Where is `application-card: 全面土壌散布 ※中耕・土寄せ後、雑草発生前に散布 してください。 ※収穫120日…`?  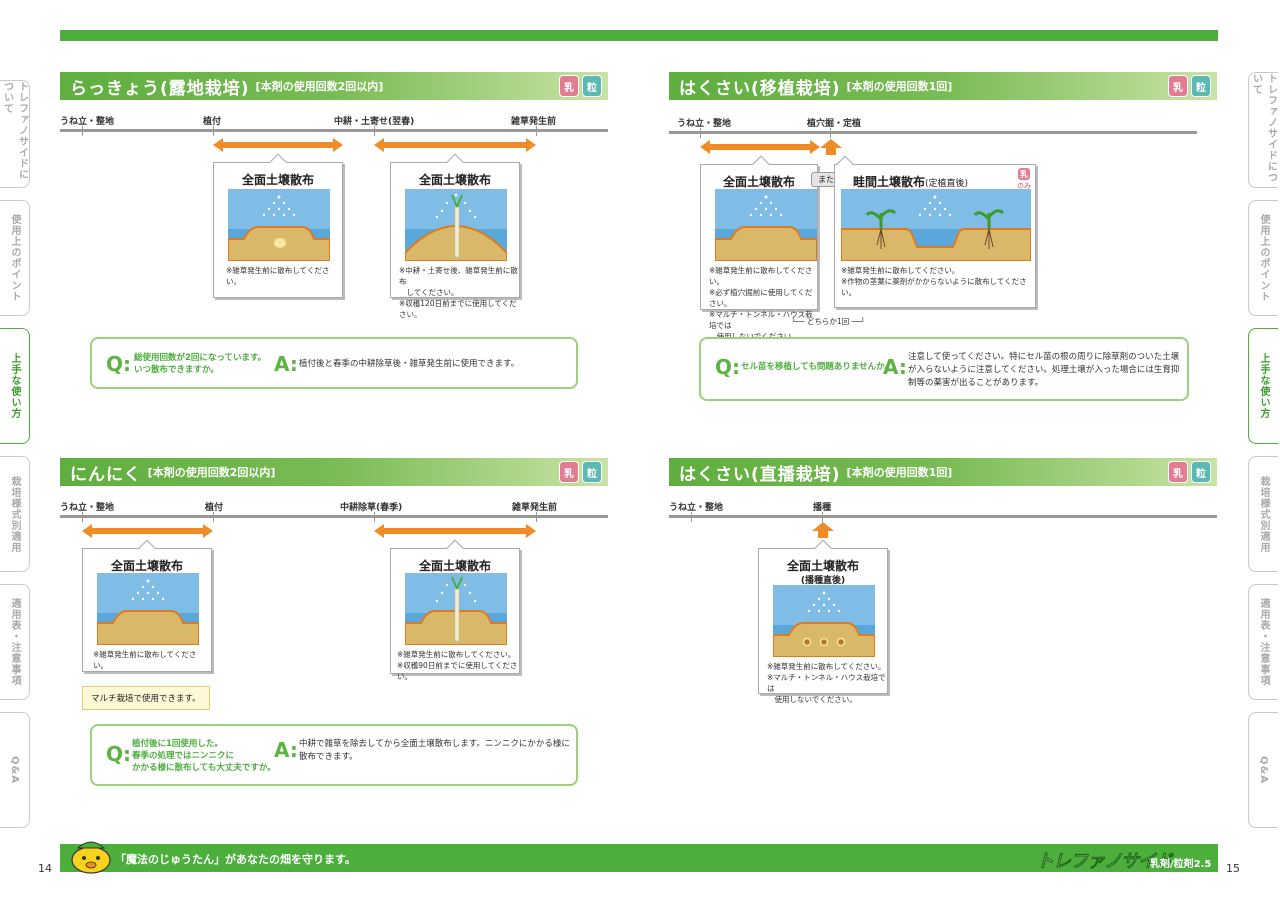
application-card: 全面土壌散布 ※中耕・土寄せ後、雑草発生前に散布 してください。 ※収穫120日… is located at coordinates (455, 236).